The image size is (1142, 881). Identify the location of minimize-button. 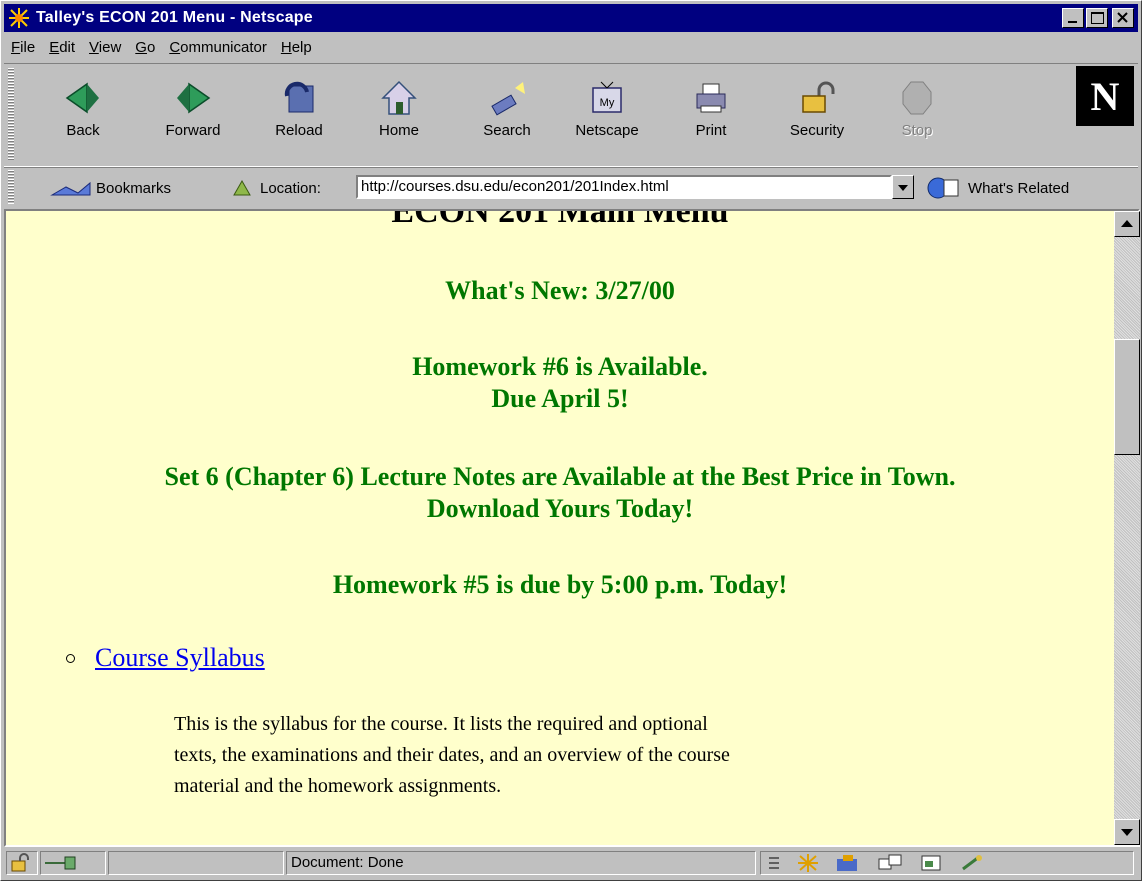
(1073, 18).